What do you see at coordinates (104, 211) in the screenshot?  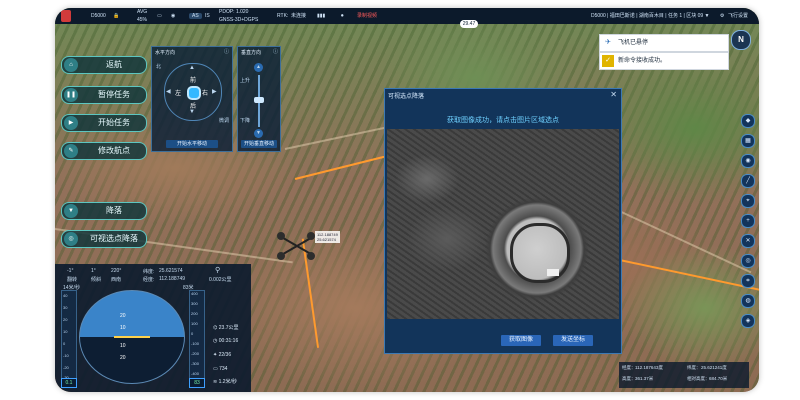 I see `land-button: ▼ 降落` at bounding box center [104, 211].